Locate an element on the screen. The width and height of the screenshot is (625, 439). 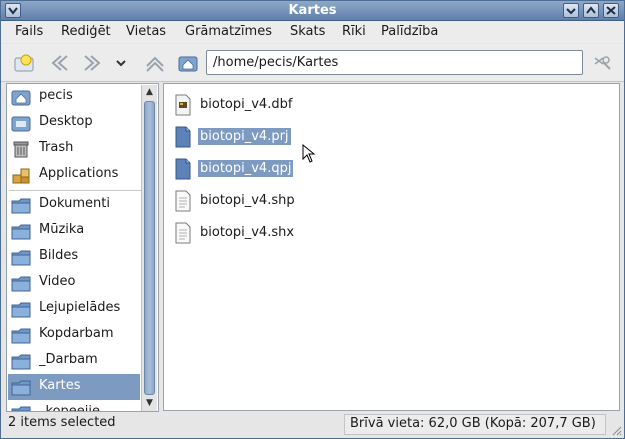
sidebar-item-muzika: Mūzika is located at coordinates (74, 231).